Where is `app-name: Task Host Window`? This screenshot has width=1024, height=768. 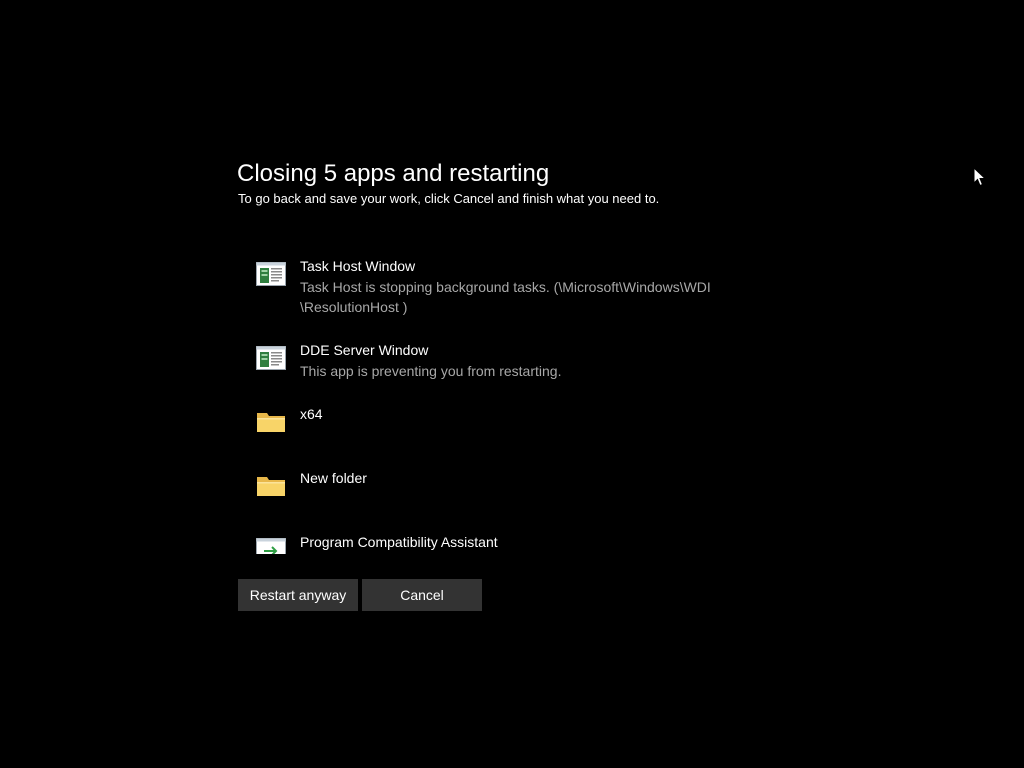
app-name: Task Host Window is located at coordinates (358, 266).